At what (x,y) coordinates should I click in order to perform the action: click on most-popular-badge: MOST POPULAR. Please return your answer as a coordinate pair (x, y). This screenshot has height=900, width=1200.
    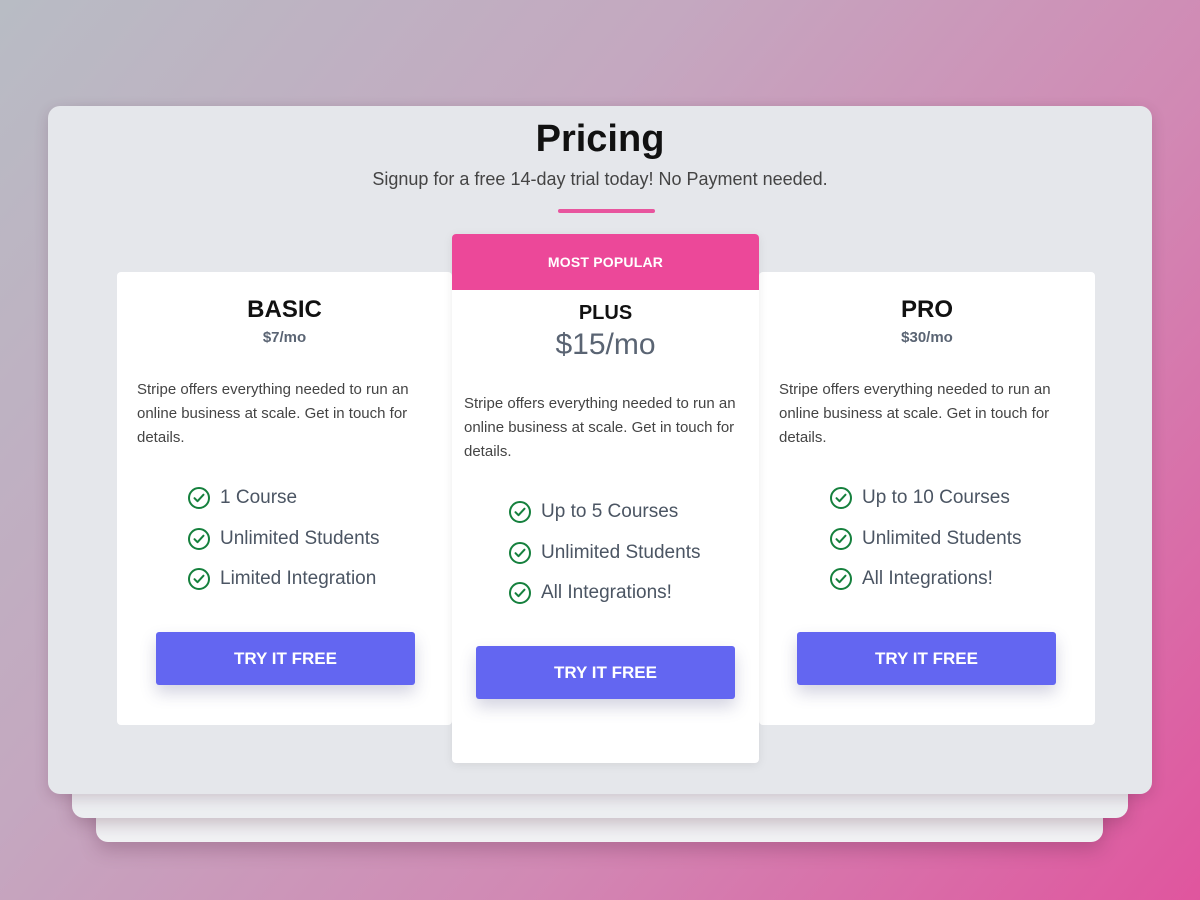
    Looking at the image, I should click on (605, 262).